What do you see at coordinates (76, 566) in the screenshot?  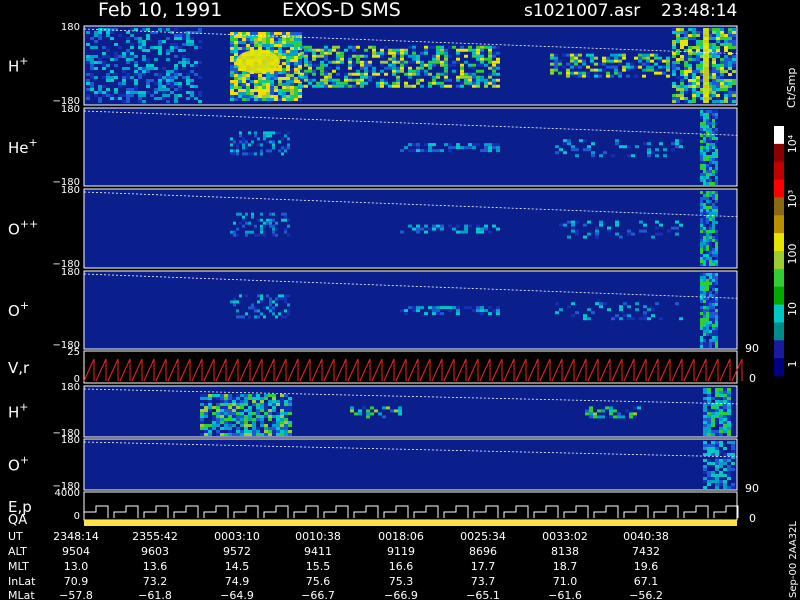 I see `table-cell: 13.0` at bounding box center [76, 566].